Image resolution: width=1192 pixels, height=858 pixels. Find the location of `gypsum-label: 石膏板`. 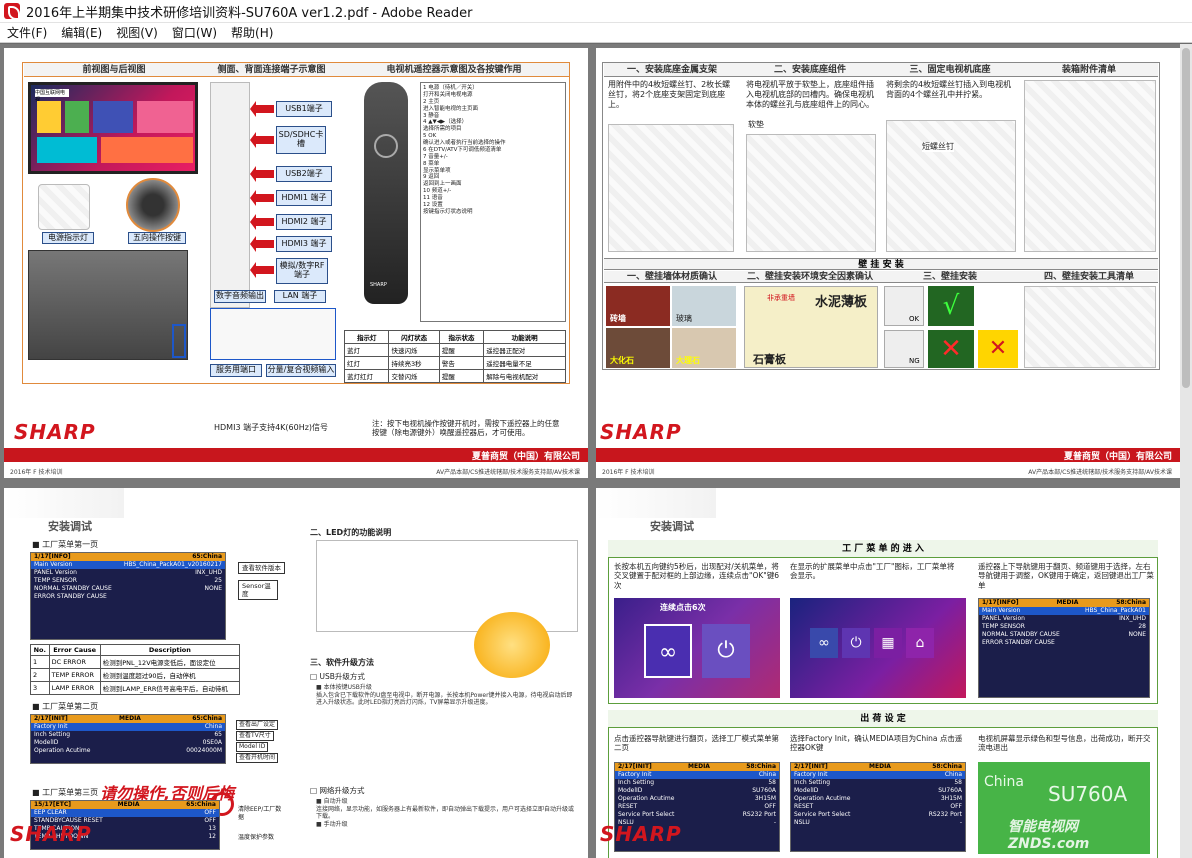

gypsum-label: 石膏板 is located at coordinates (769, 359).